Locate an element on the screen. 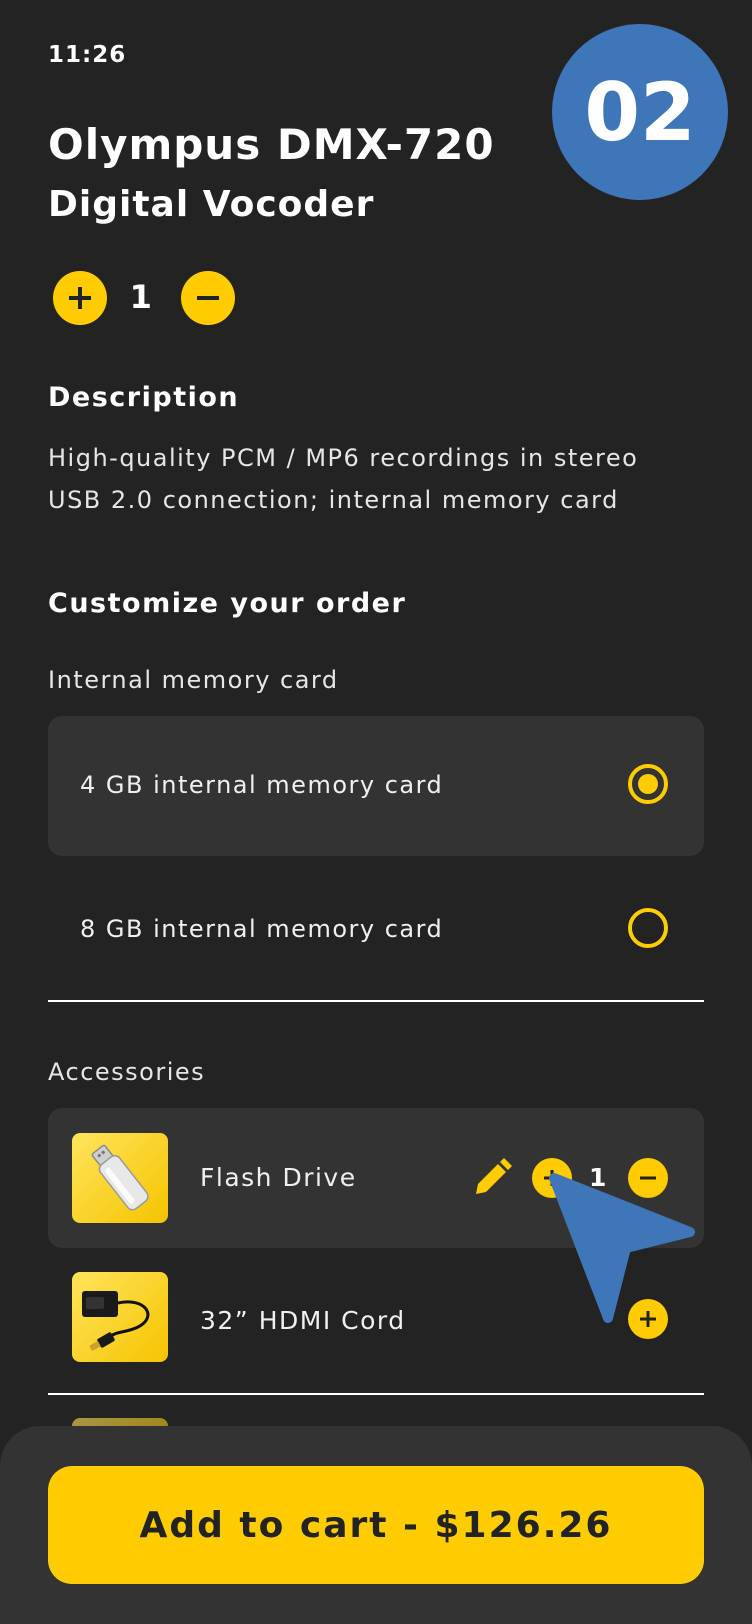 The width and height of the screenshot is (752, 1624). quantity-increase-button is located at coordinates (80, 298).